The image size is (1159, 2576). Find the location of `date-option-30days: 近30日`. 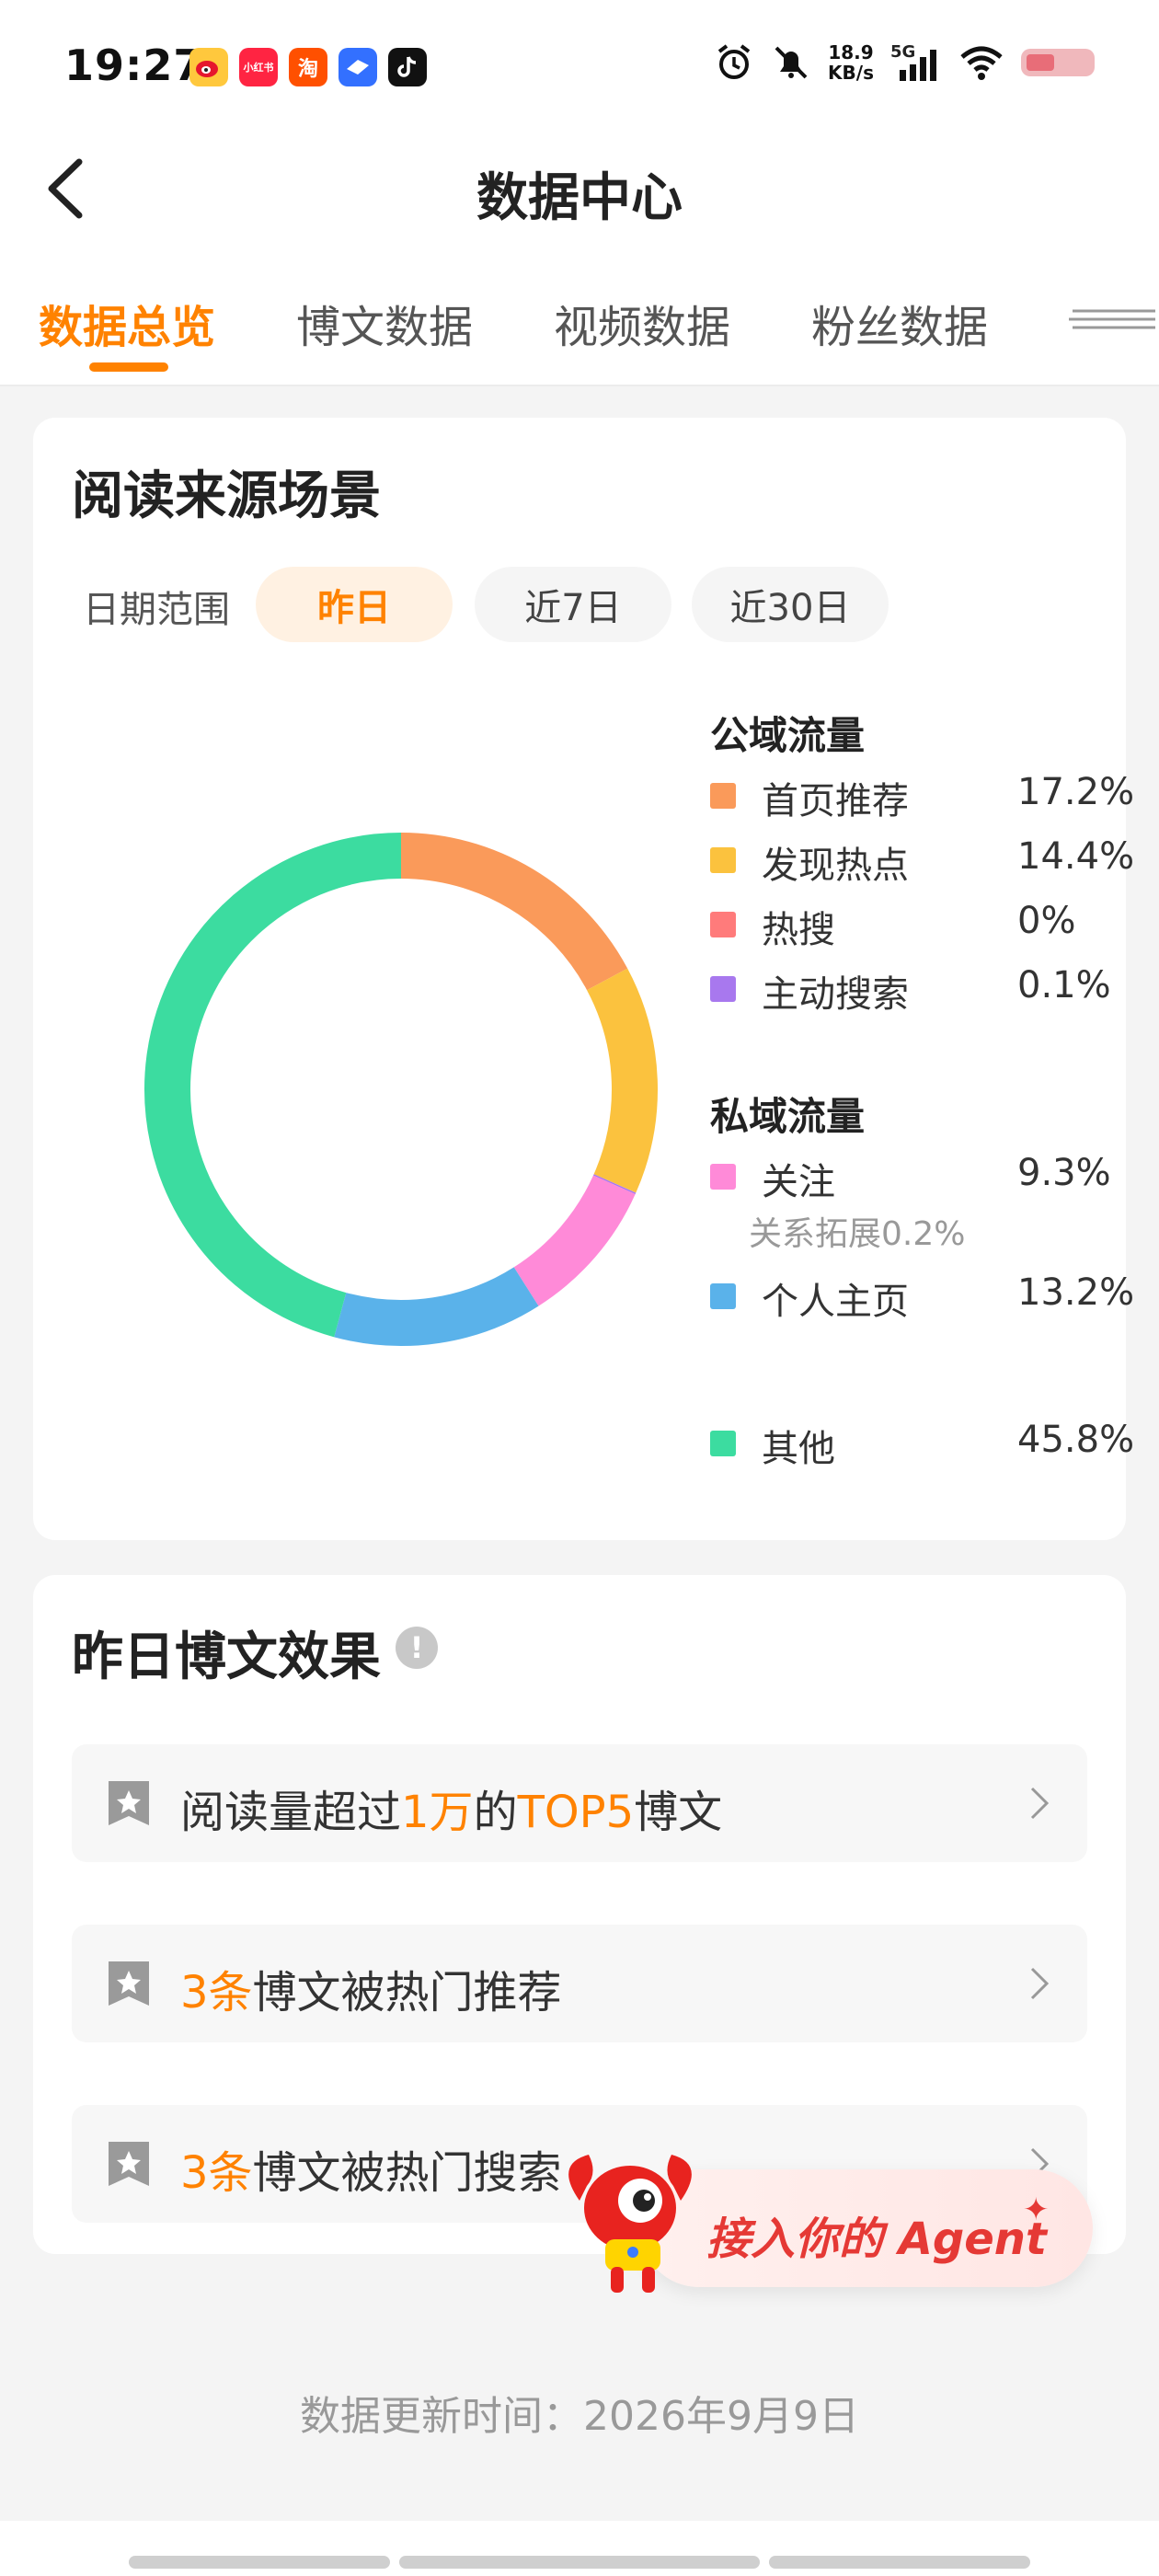

date-option-30days: 近30日 is located at coordinates (790, 604).